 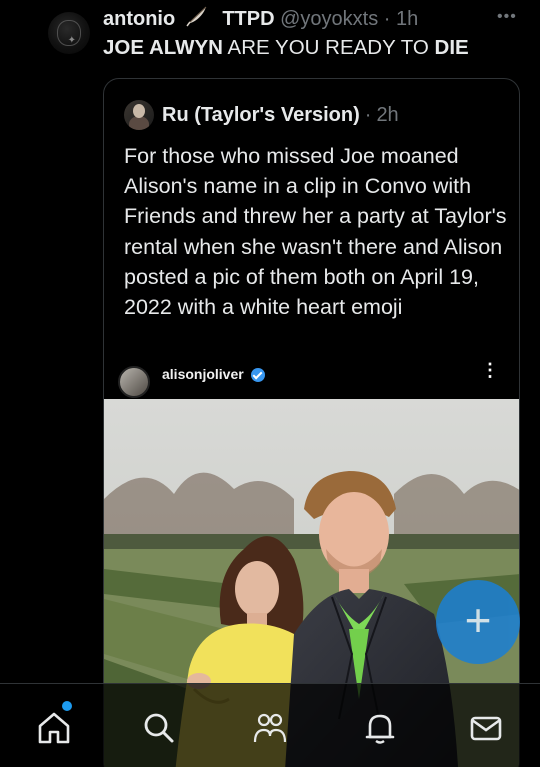 I want to click on author-avatar: ✦, so click(x=69, y=33).